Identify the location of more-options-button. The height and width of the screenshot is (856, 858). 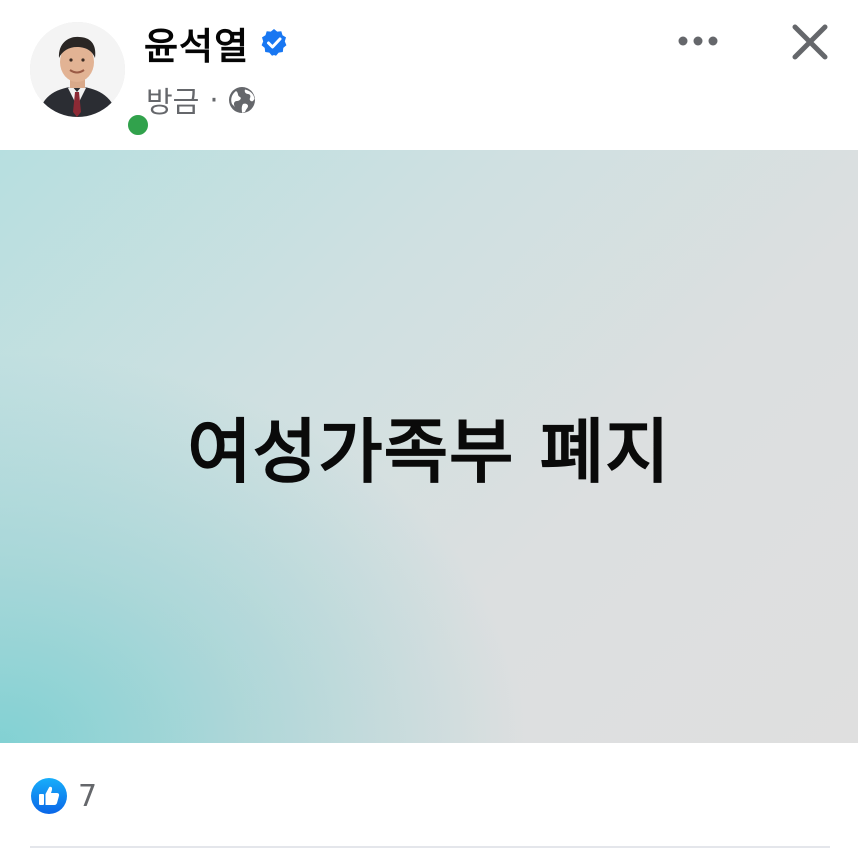
(698, 41).